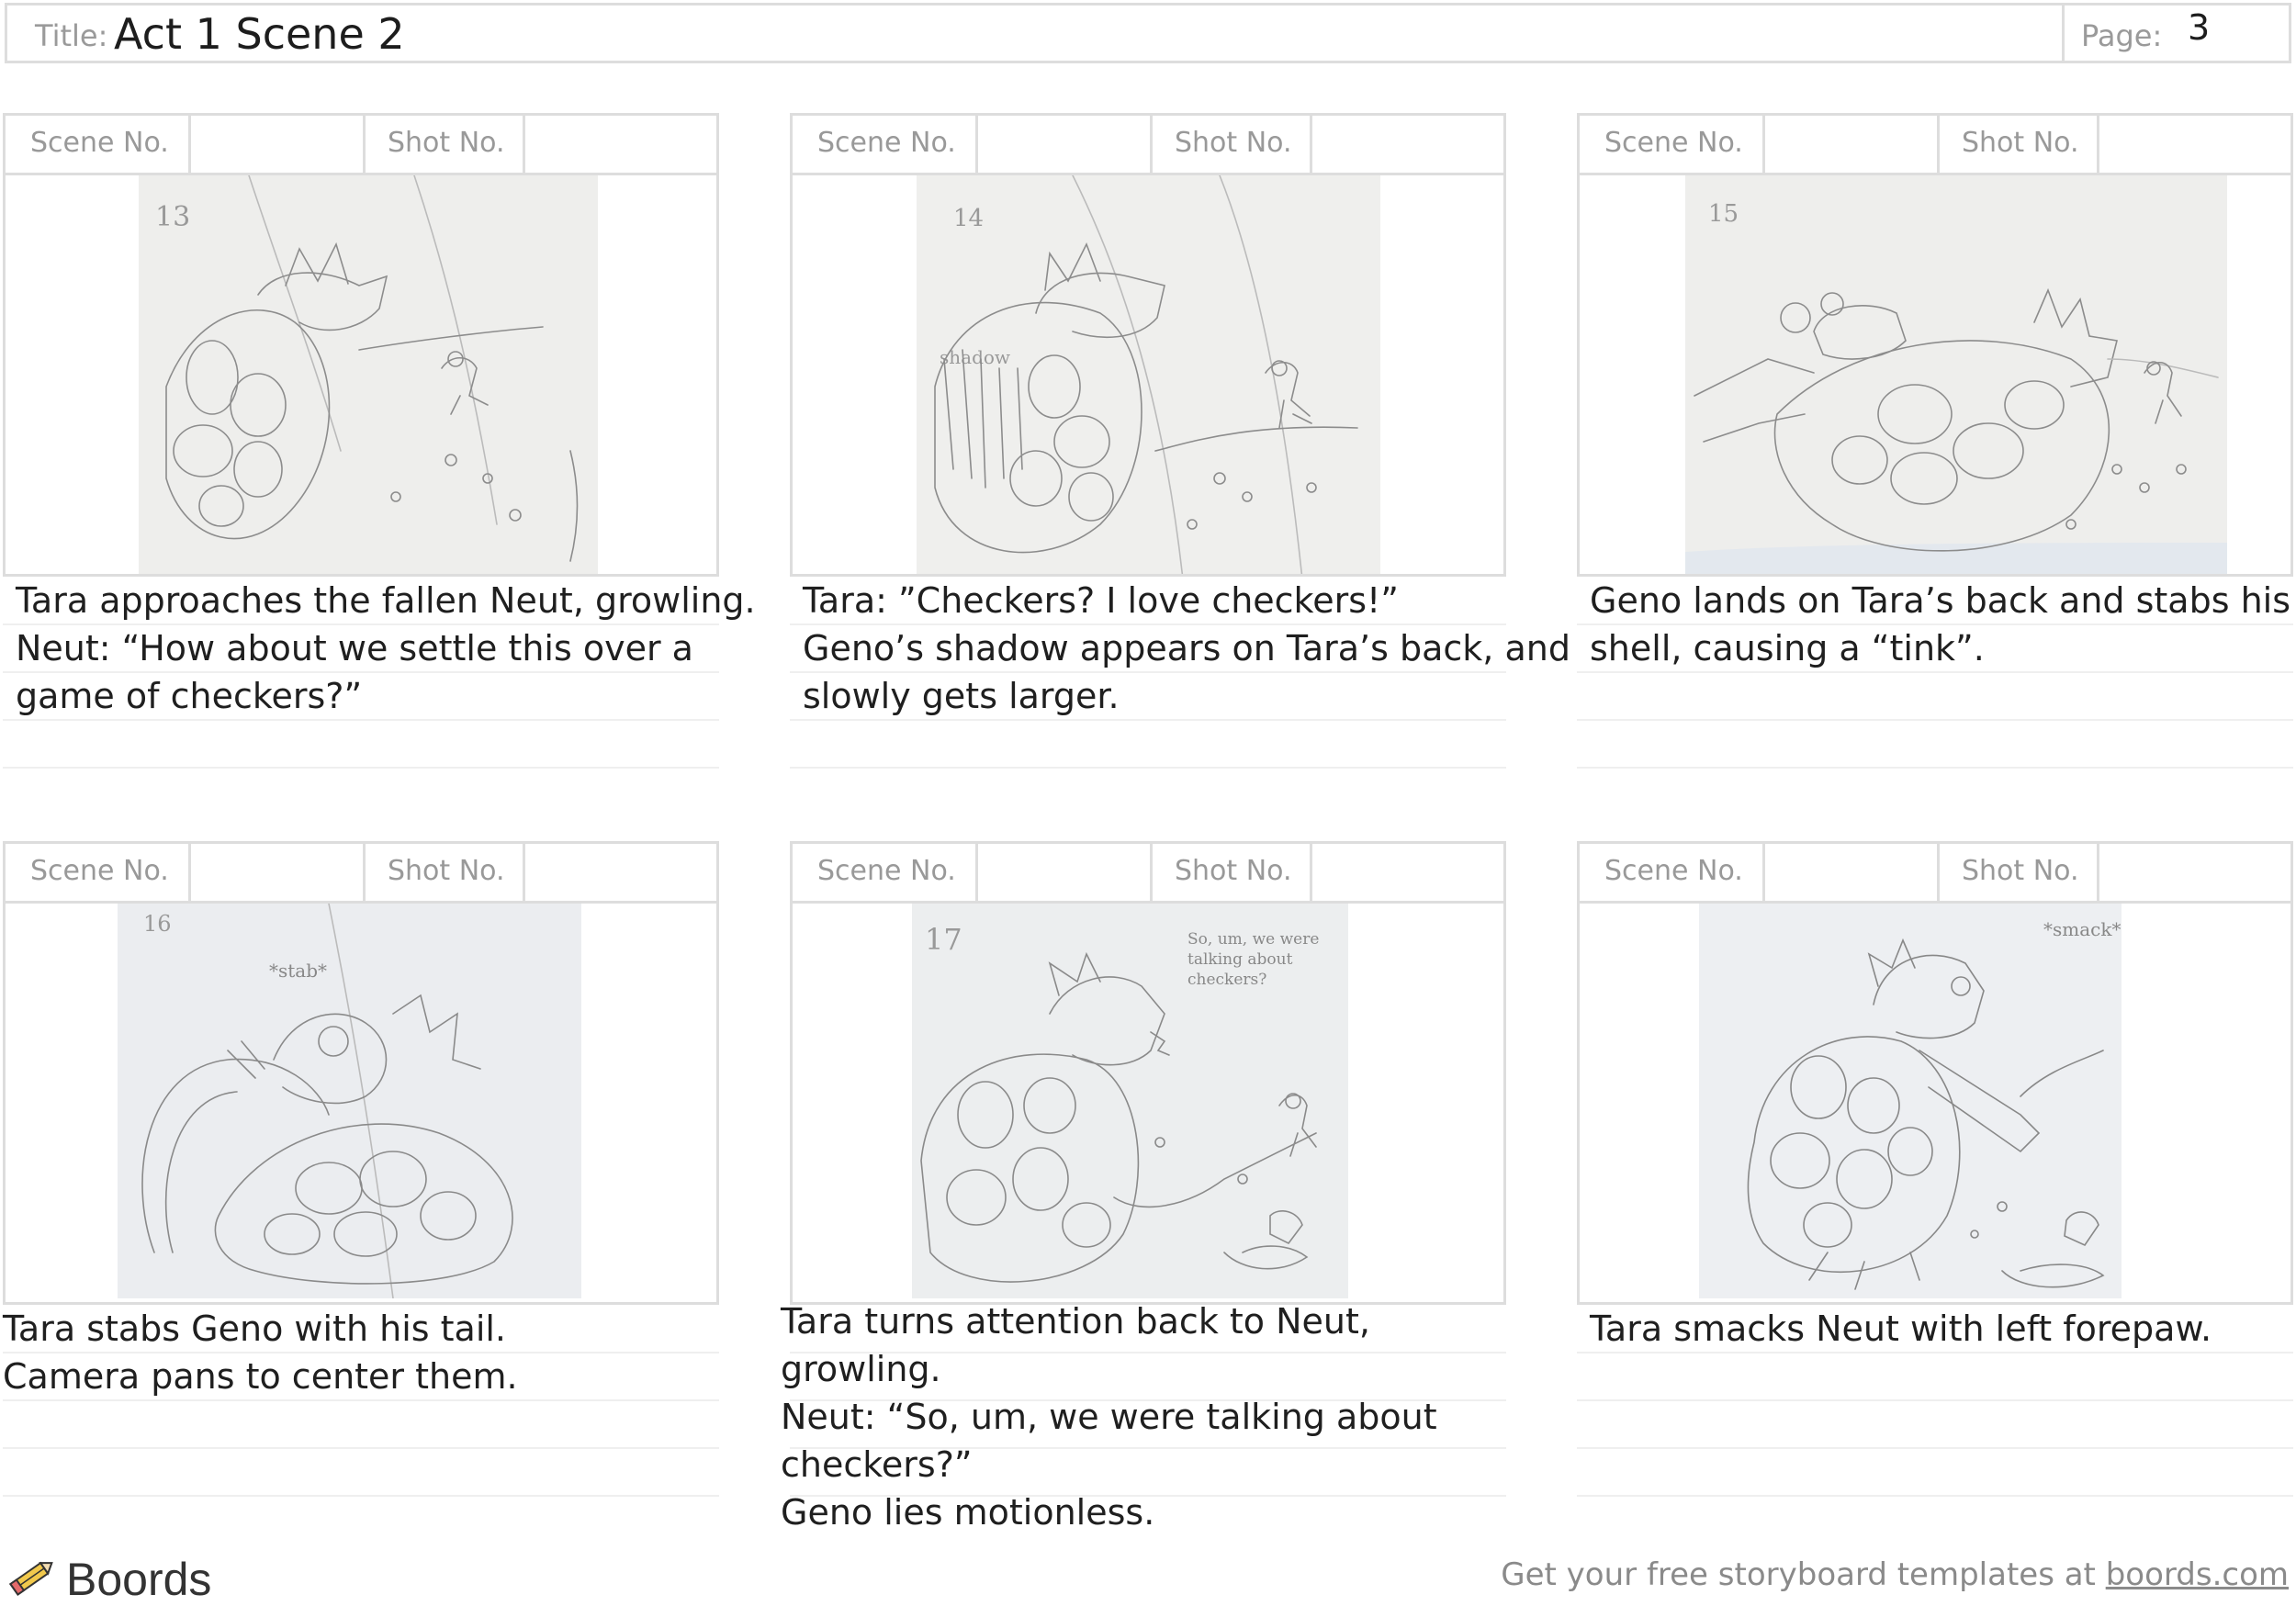  Describe the element at coordinates (877, 1464) in the screenshot. I see `description-line: checkers?”` at that location.